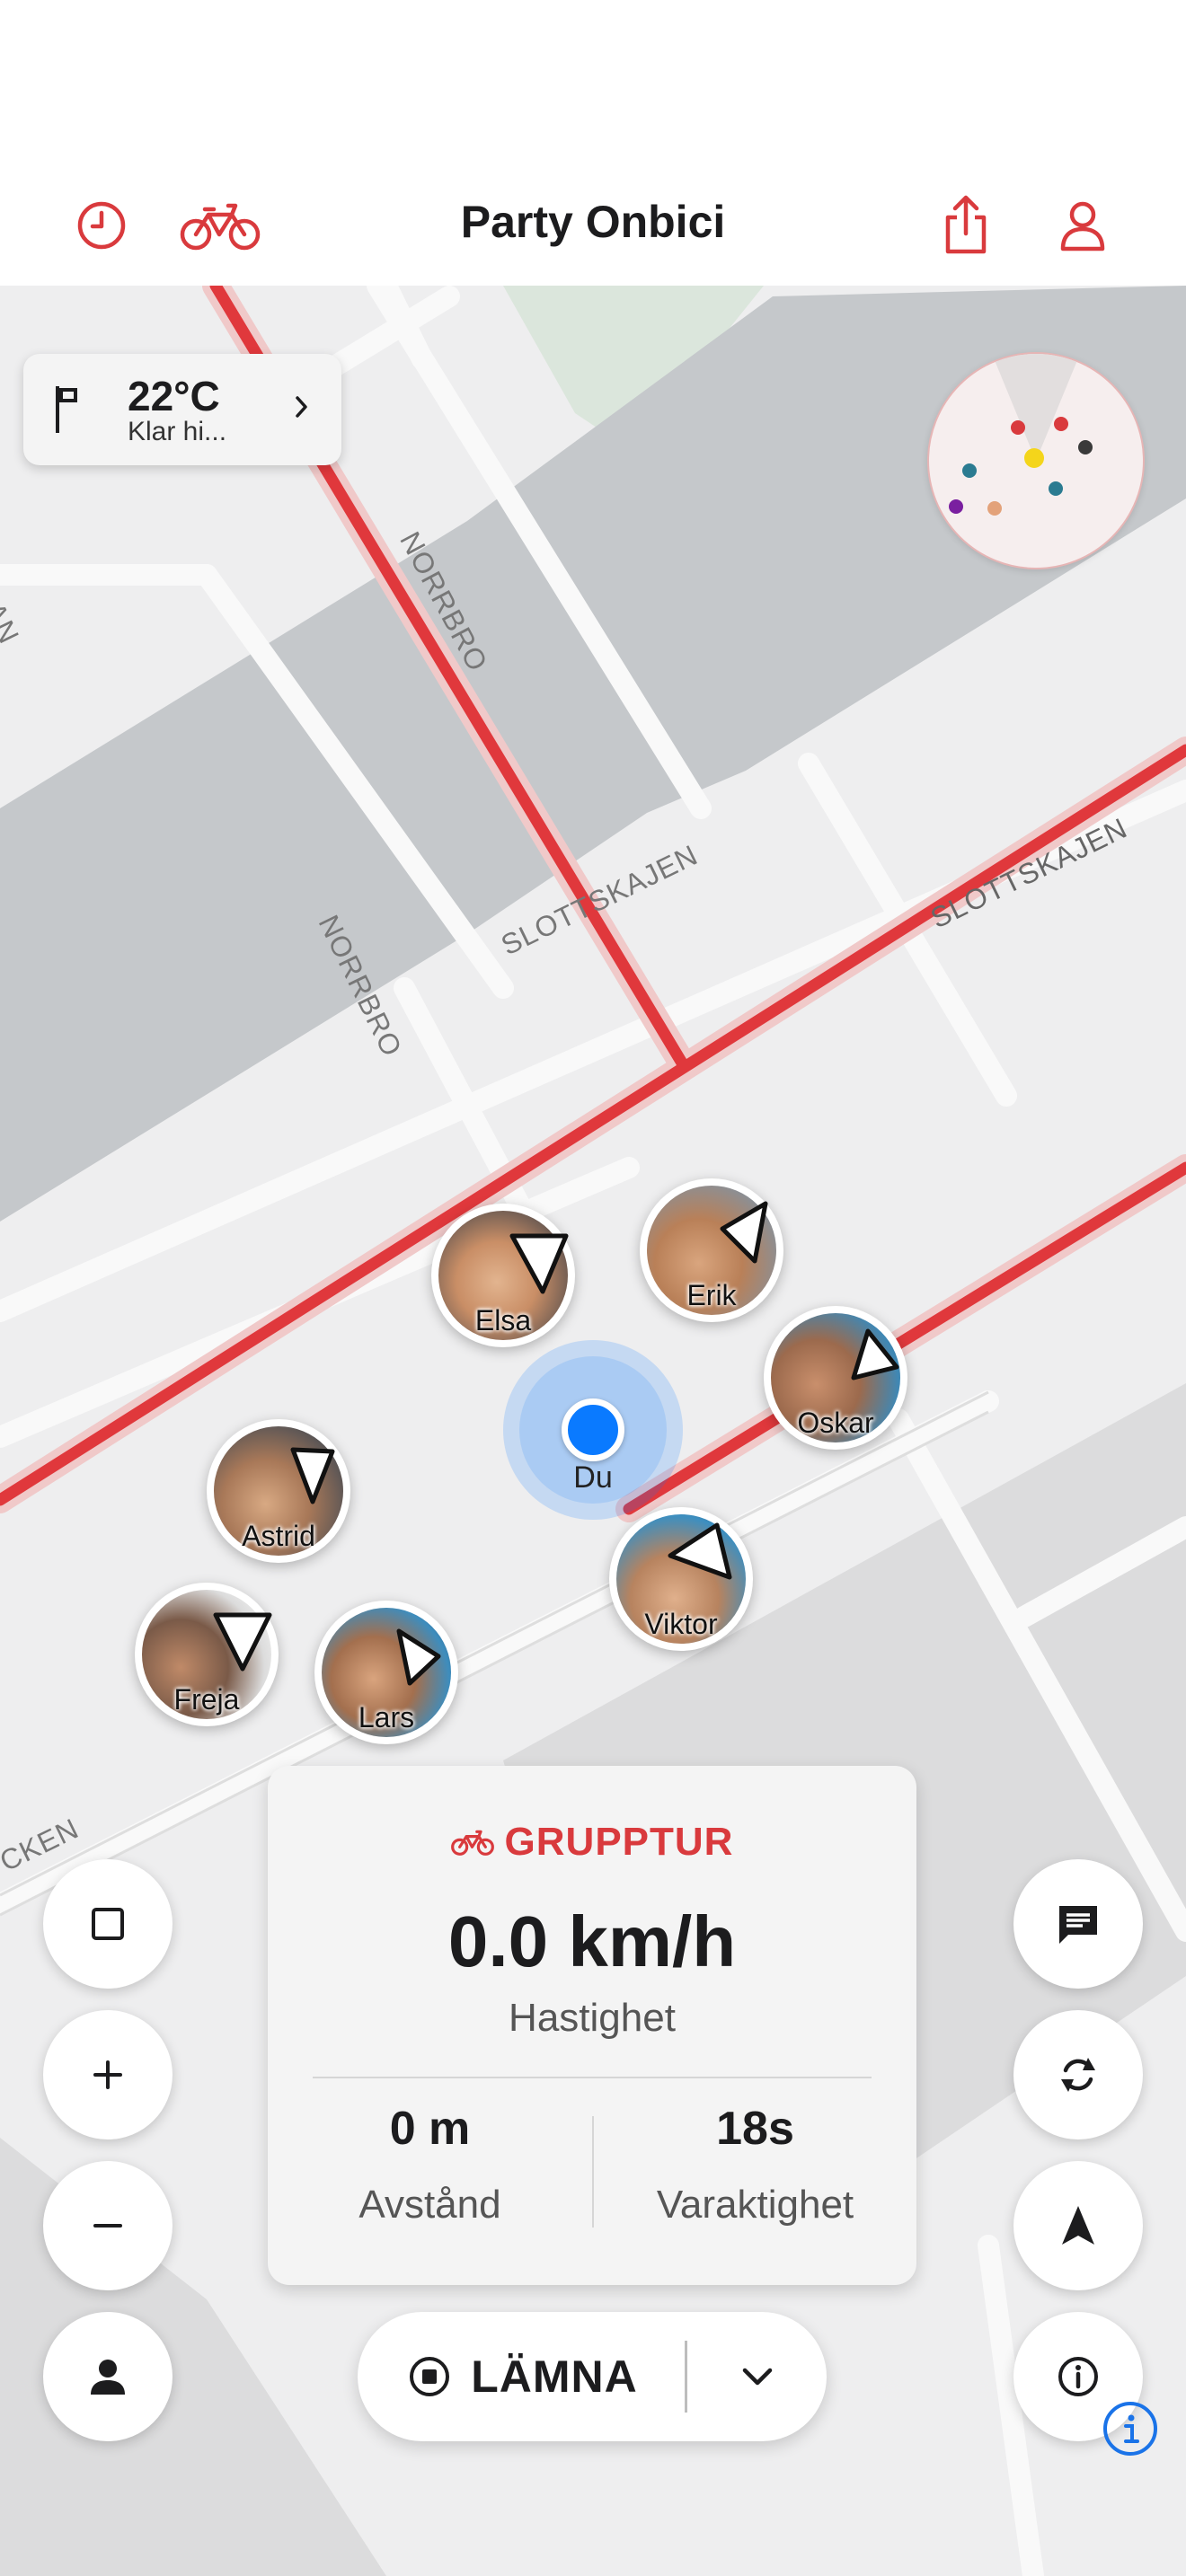 The height and width of the screenshot is (2576, 1186). Describe the element at coordinates (278, 1491) in the screenshot. I see `rider-avatar-astrid: Astrid` at that location.